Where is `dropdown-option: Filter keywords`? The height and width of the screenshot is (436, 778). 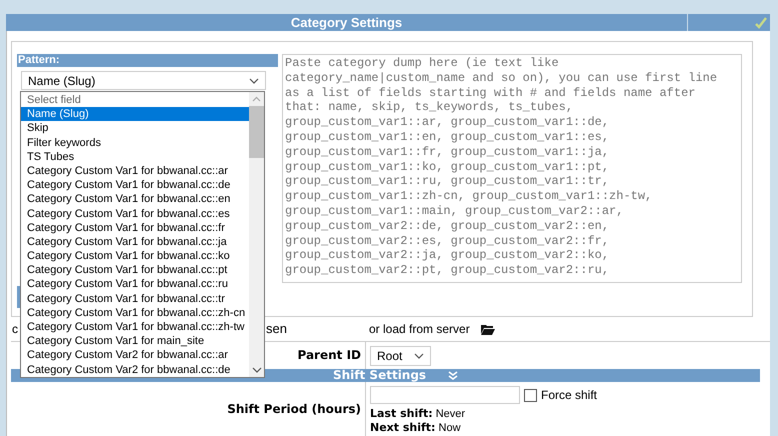
dropdown-option: Filter keywords is located at coordinates (135, 143).